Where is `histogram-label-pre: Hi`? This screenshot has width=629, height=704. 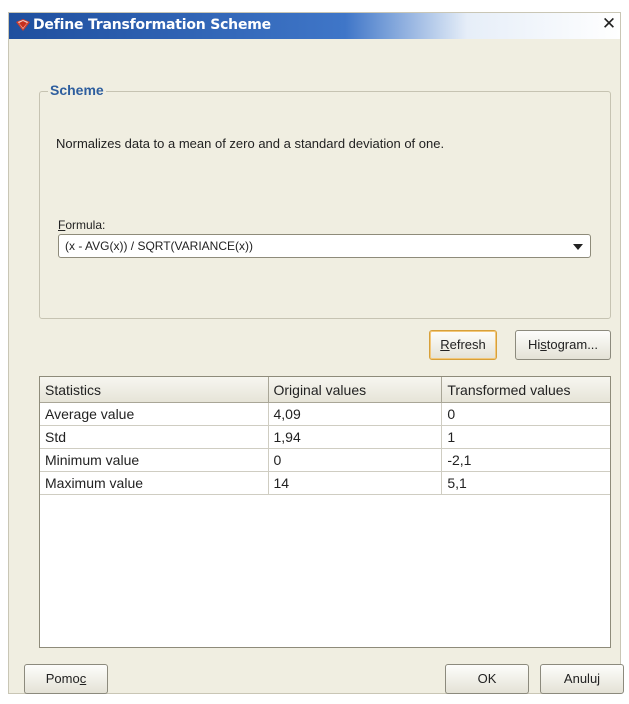
histogram-label-pre: Hi is located at coordinates (534, 344).